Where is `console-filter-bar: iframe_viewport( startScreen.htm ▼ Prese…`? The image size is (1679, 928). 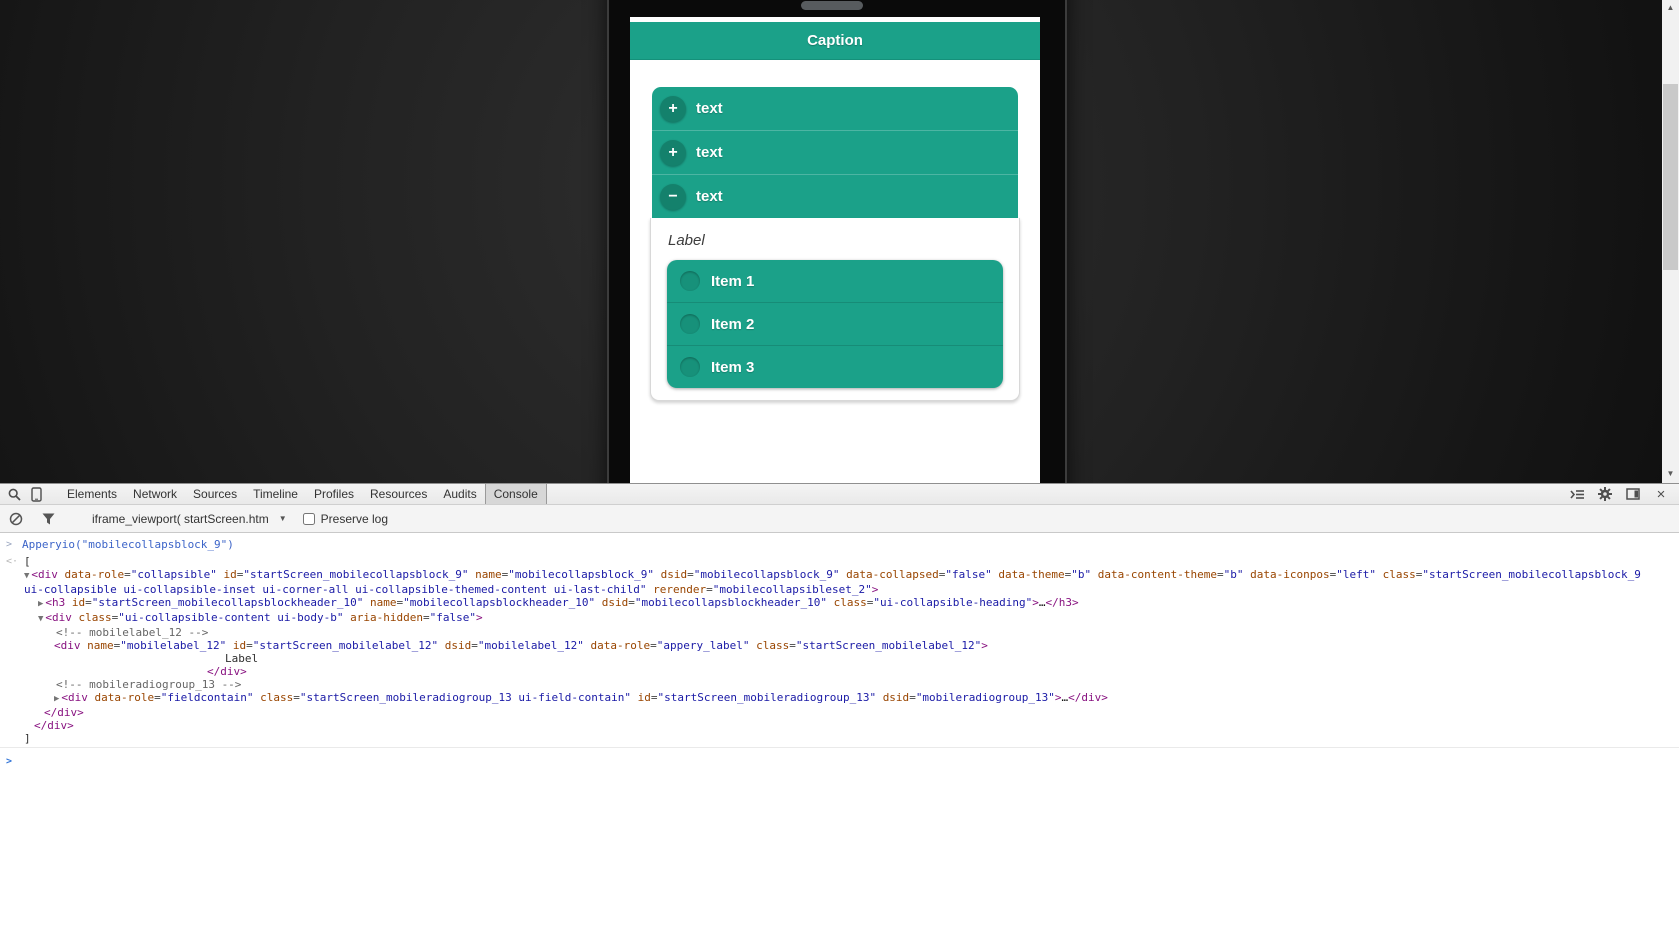 console-filter-bar: iframe_viewport( startScreen.htm ▼ Prese… is located at coordinates (839, 519).